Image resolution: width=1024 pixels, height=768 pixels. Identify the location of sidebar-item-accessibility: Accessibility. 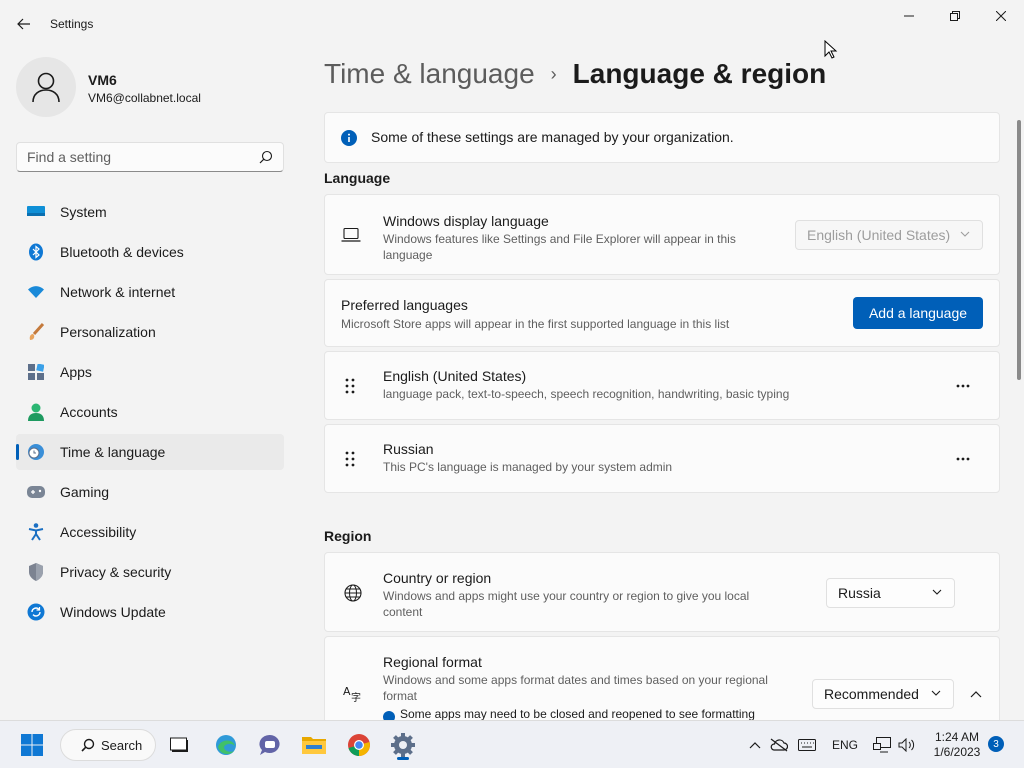
(150, 532).